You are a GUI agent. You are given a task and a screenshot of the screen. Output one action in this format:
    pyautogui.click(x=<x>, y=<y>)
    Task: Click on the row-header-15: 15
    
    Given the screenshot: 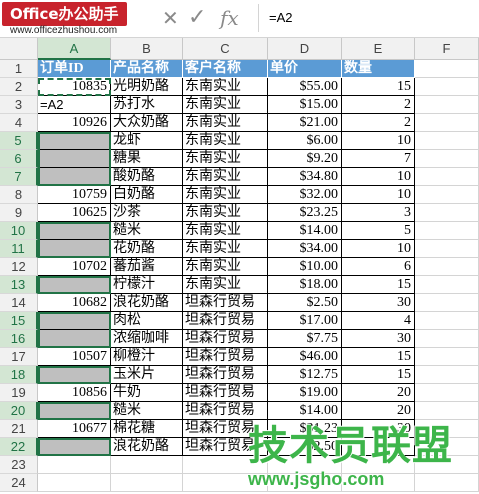 What is the action you would take?
    pyautogui.click(x=19, y=321)
    